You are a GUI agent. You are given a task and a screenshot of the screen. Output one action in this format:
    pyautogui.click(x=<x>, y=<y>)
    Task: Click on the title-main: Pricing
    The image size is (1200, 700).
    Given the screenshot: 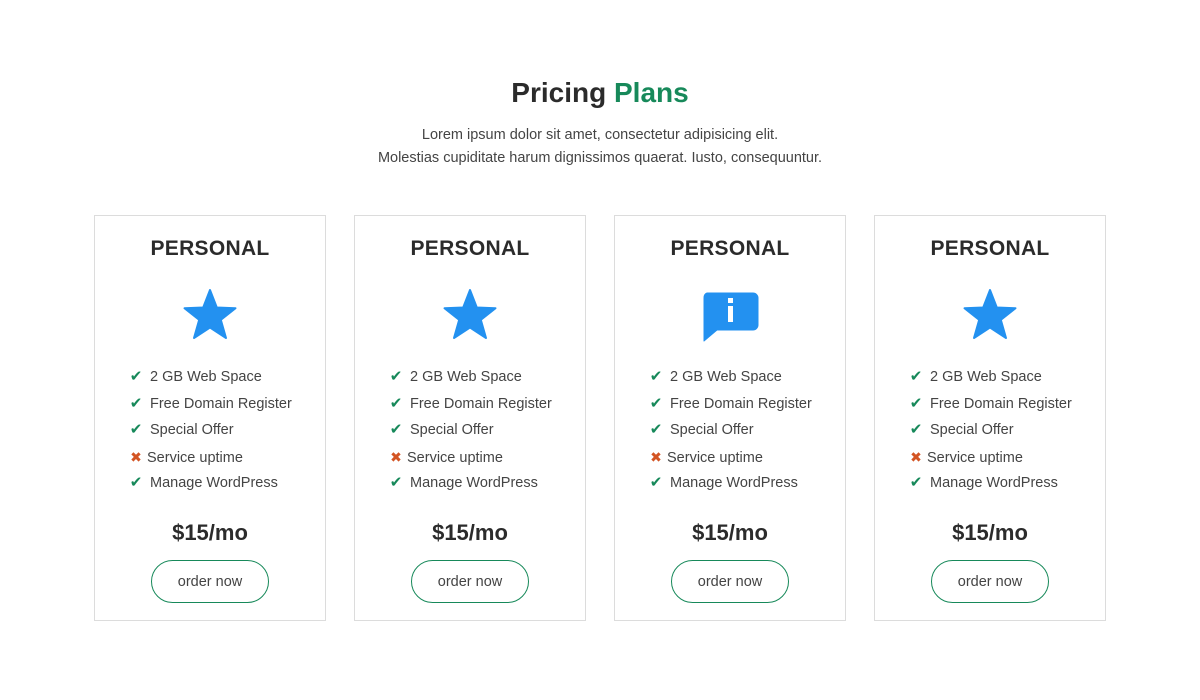 What is the action you would take?
    pyautogui.click(x=559, y=92)
    